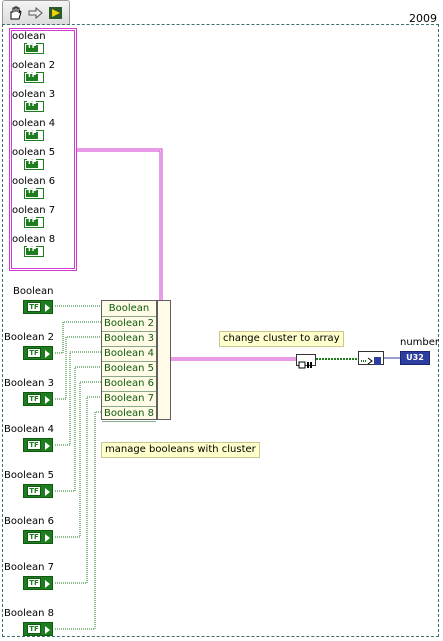  I want to click on control-label: Boolean 2, so click(29, 337).